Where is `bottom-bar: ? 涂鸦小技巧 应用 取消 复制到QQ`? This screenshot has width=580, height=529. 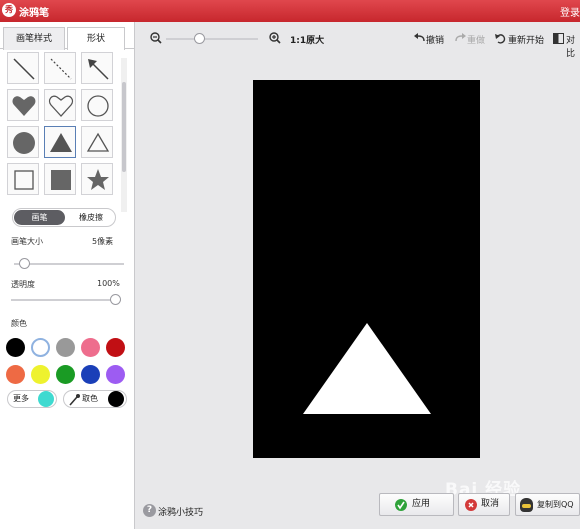
bottom-bar: ? 涂鸦小技巧 应用 取消 复制到QQ is located at coordinates (358, 509).